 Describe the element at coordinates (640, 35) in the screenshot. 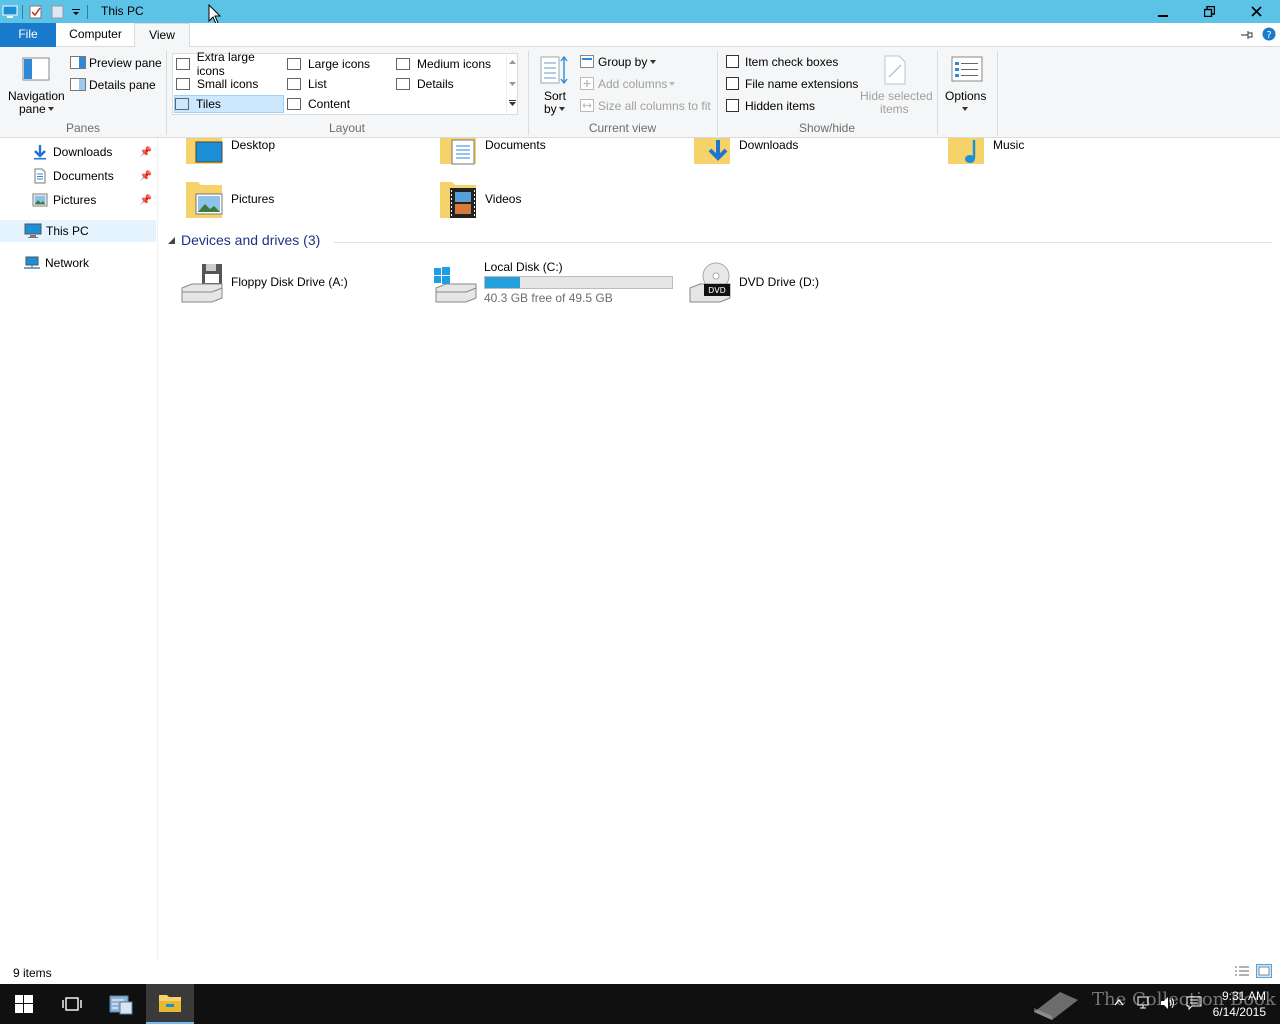

I see `ribbon-tabs: File Computer View ?` at that location.